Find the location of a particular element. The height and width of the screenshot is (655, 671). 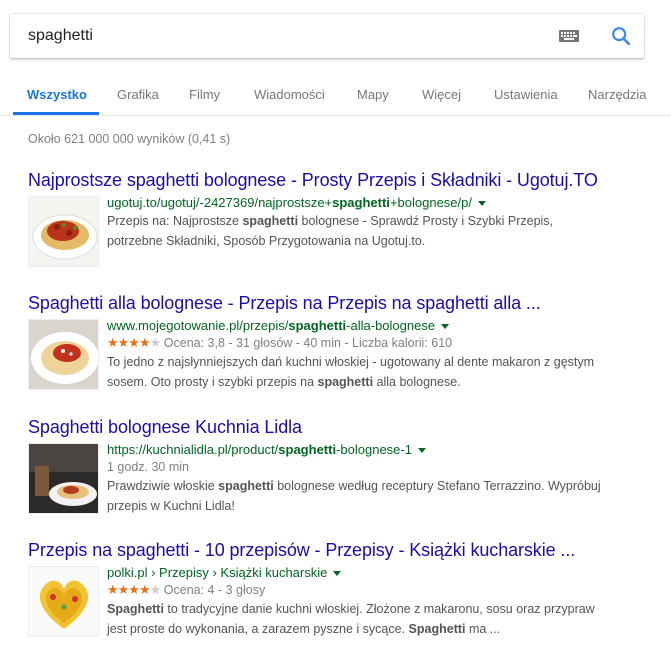

tab-mapy: Mapy is located at coordinates (373, 94).